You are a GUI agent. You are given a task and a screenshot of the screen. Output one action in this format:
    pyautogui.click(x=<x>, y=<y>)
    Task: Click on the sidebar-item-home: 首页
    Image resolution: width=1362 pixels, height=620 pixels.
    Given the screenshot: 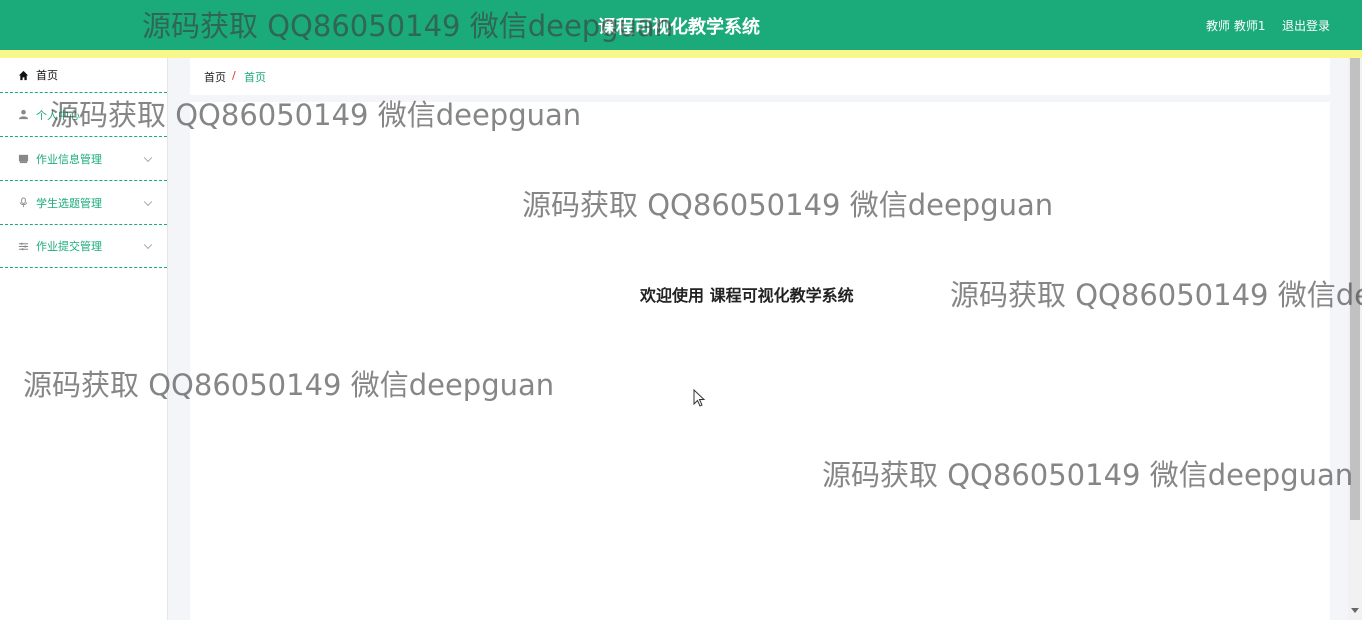 What is the action you would take?
    pyautogui.click(x=83, y=75)
    